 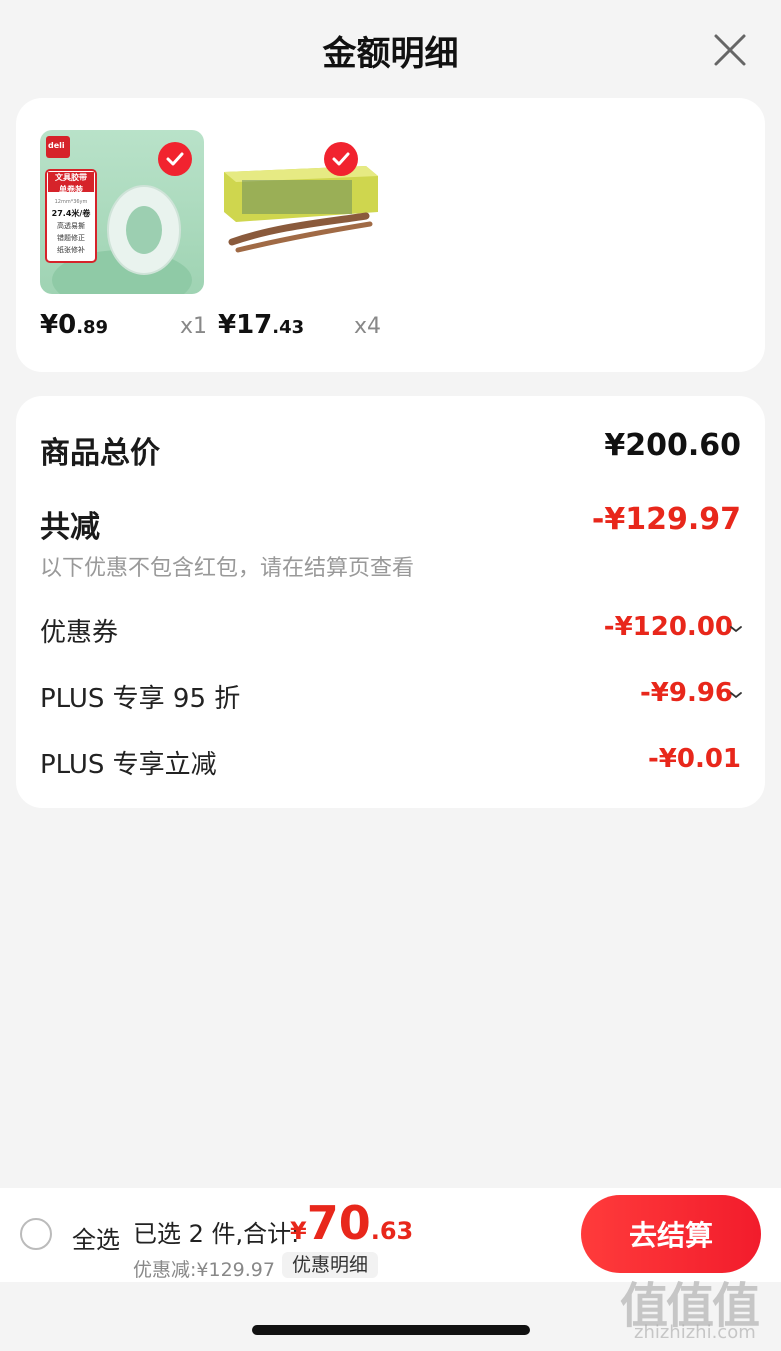 I want to click on brand-logo: deli, so click(x=56, y=145).